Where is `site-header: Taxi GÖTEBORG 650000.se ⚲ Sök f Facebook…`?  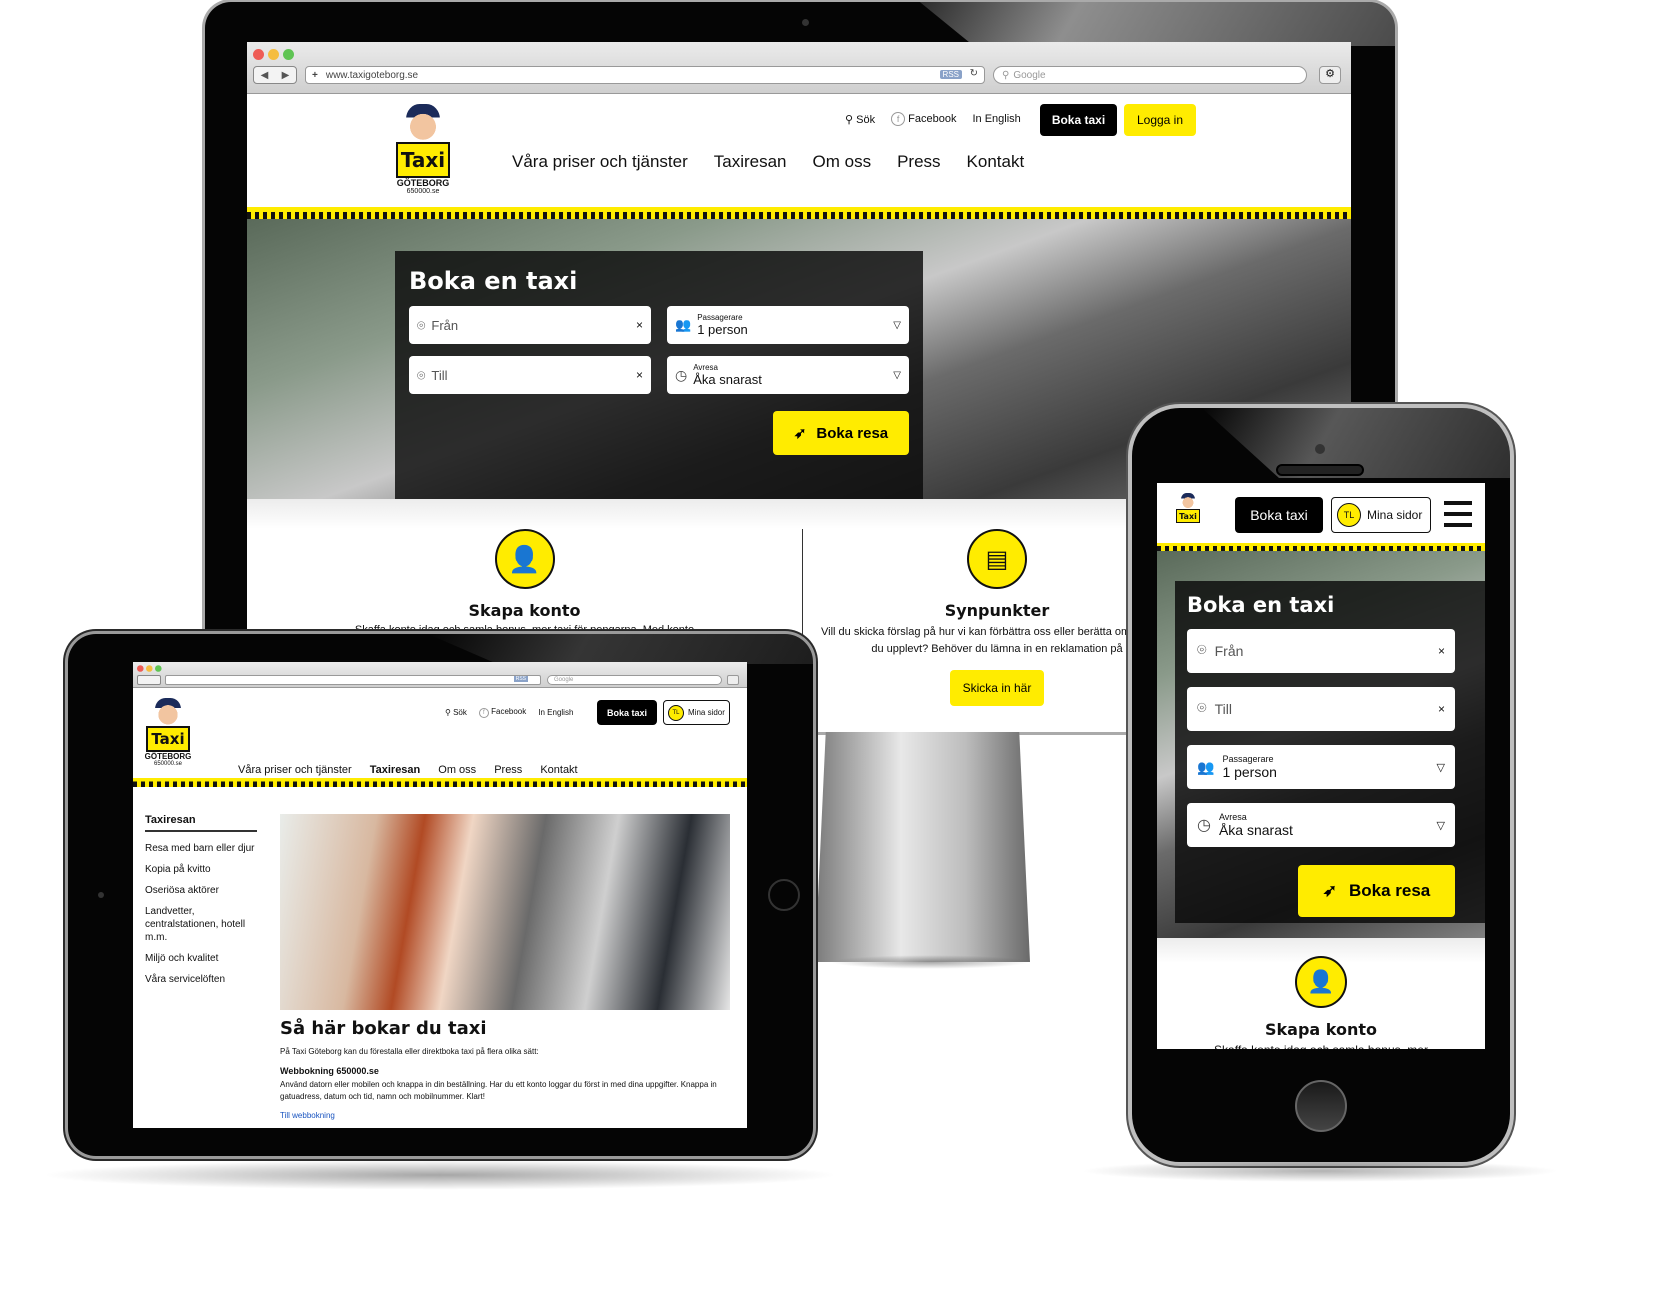 site-header: Taxi GÖTEBORG 650000.se ⚲ Sök f Facebook… is located at coordinates (799, 150).